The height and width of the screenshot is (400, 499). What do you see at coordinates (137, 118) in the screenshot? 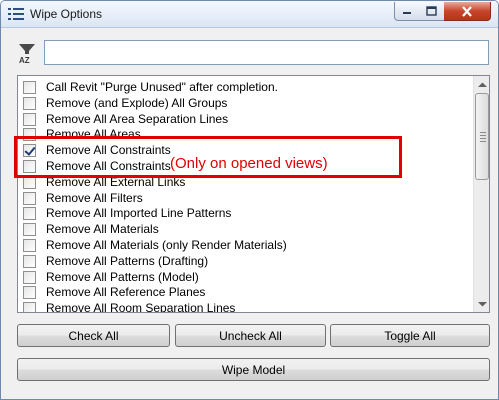
I see `item-label: Remove All Area Separation Lines` at bounding box center [137, 118].